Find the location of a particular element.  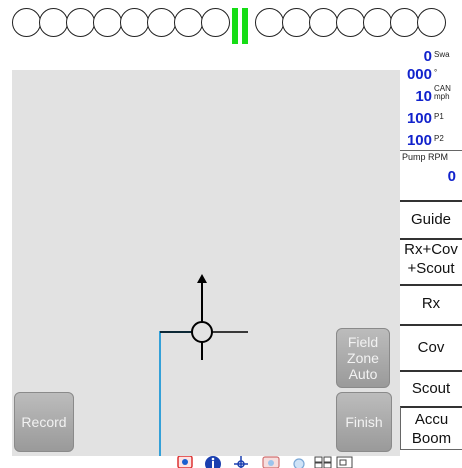

speed-stat: 10 CAN mph is located at coordinates (431, 96).